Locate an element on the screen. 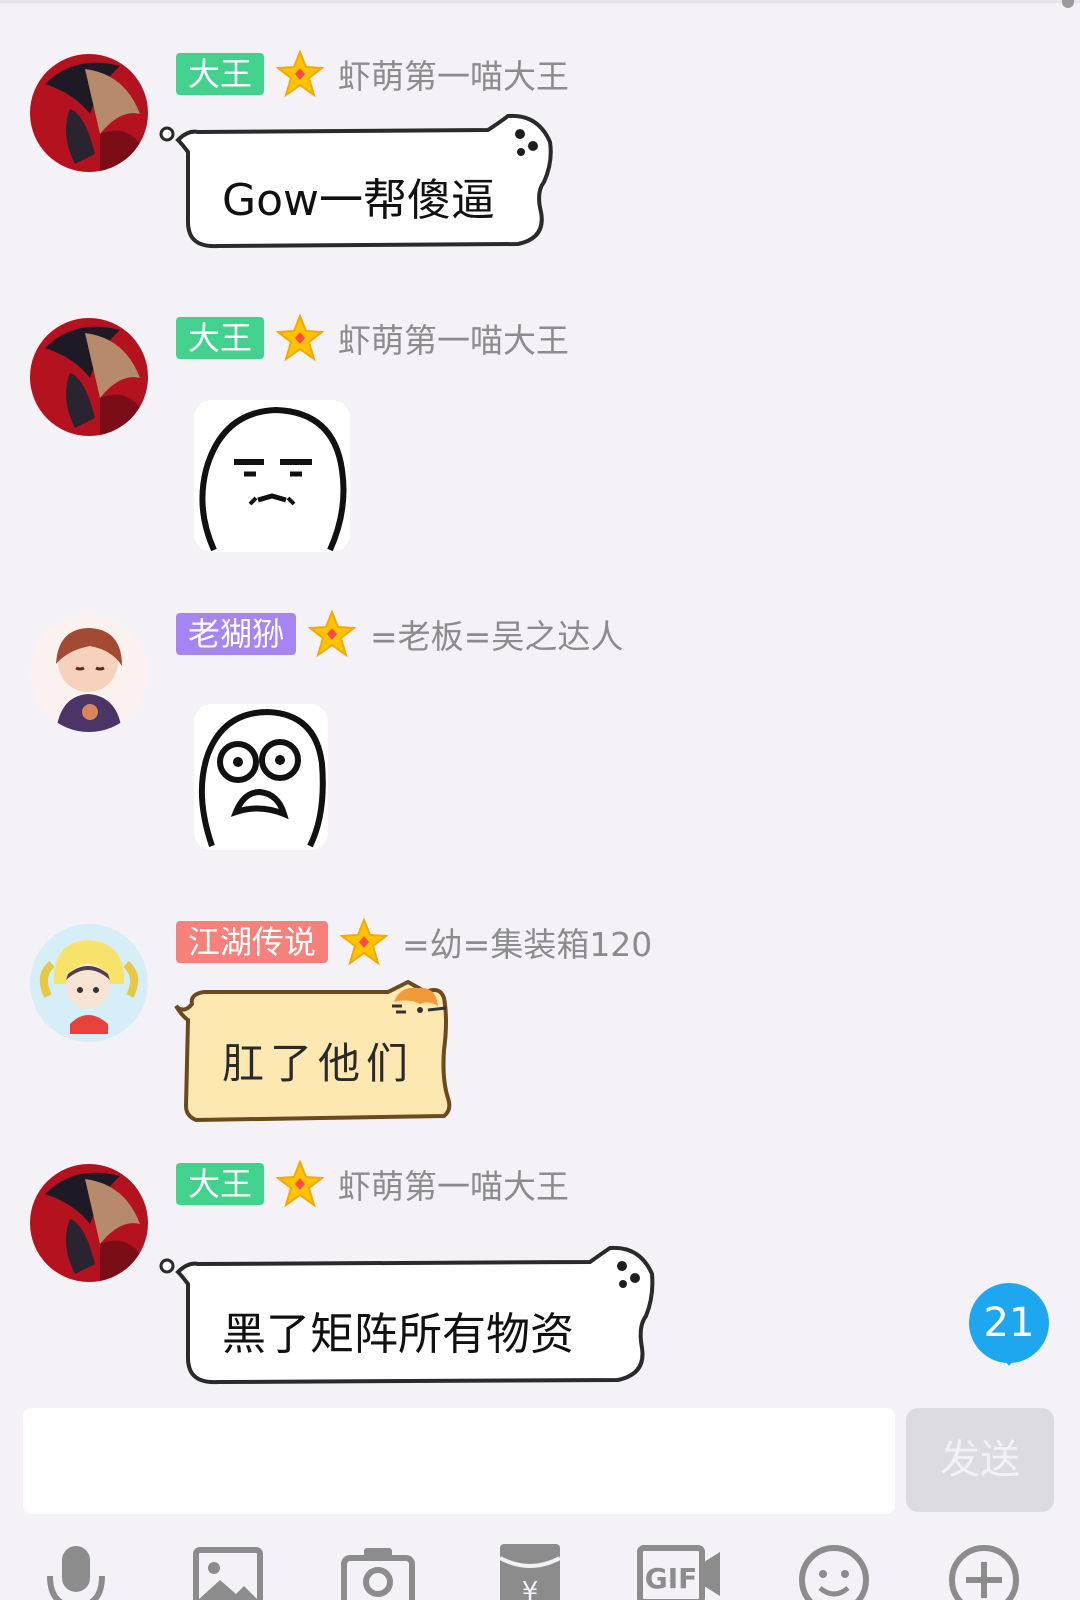 The image size is (1080, 1600). message-header: 江湖传说 =幼=集装箱120 is located at coordinates (414, 942).